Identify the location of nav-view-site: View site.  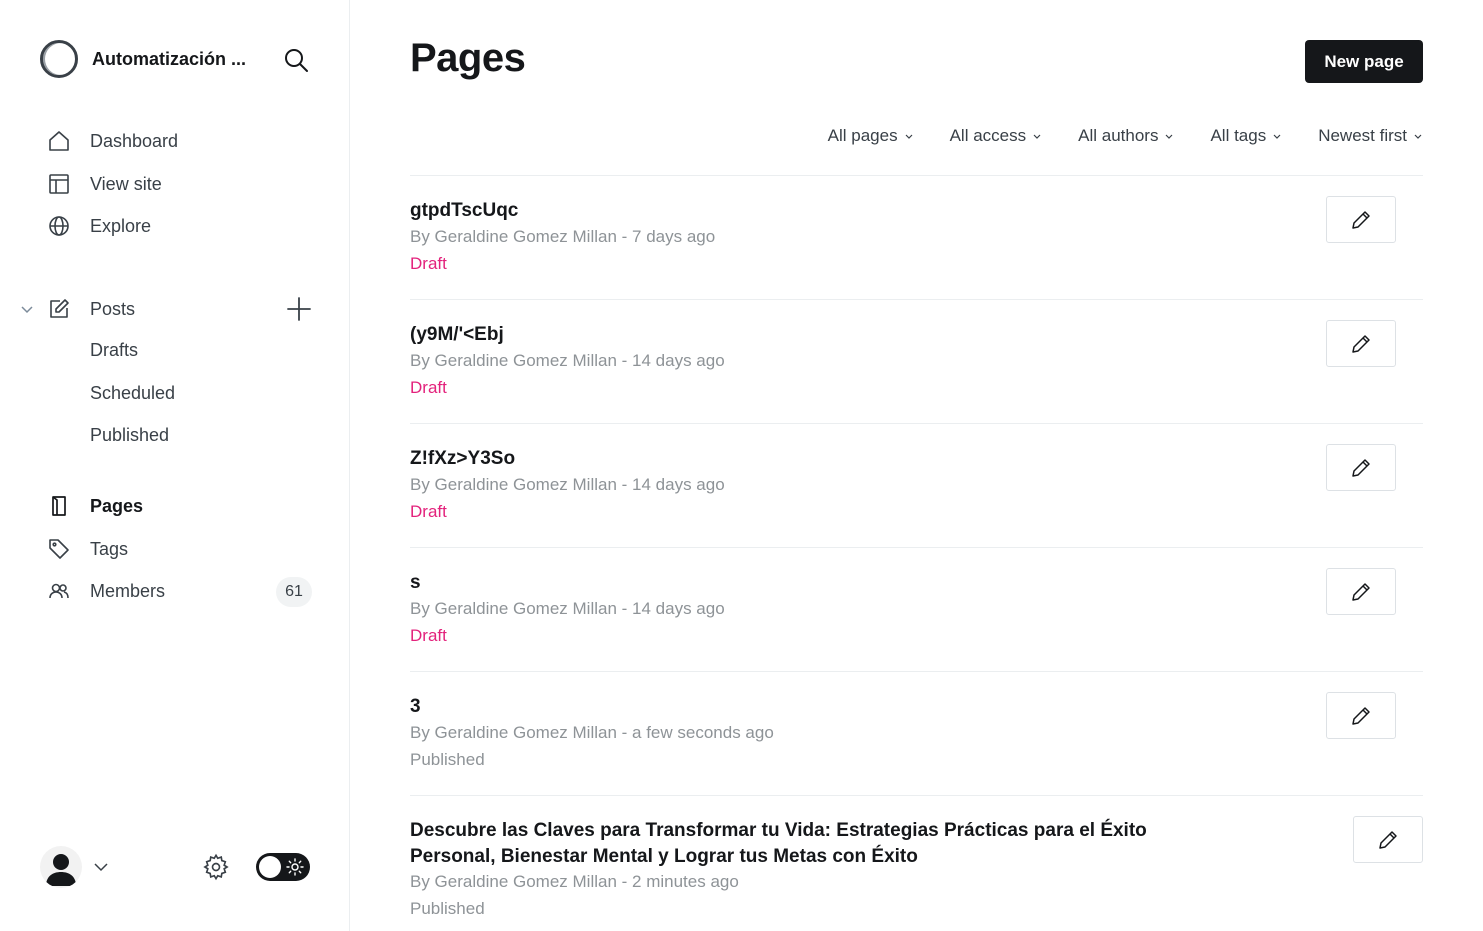
(104, 184).